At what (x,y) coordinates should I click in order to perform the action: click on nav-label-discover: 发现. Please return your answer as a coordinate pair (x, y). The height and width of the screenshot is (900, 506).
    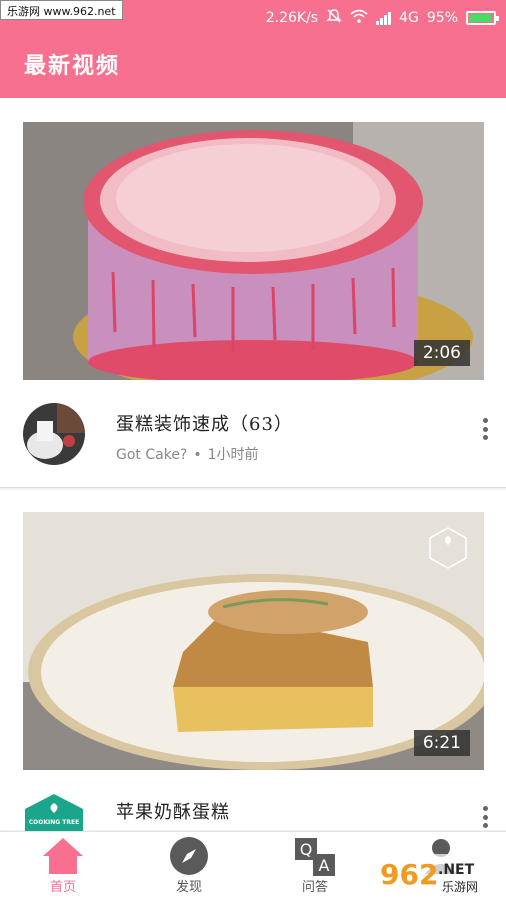
    Looking at the image, I should click on (188, 887).